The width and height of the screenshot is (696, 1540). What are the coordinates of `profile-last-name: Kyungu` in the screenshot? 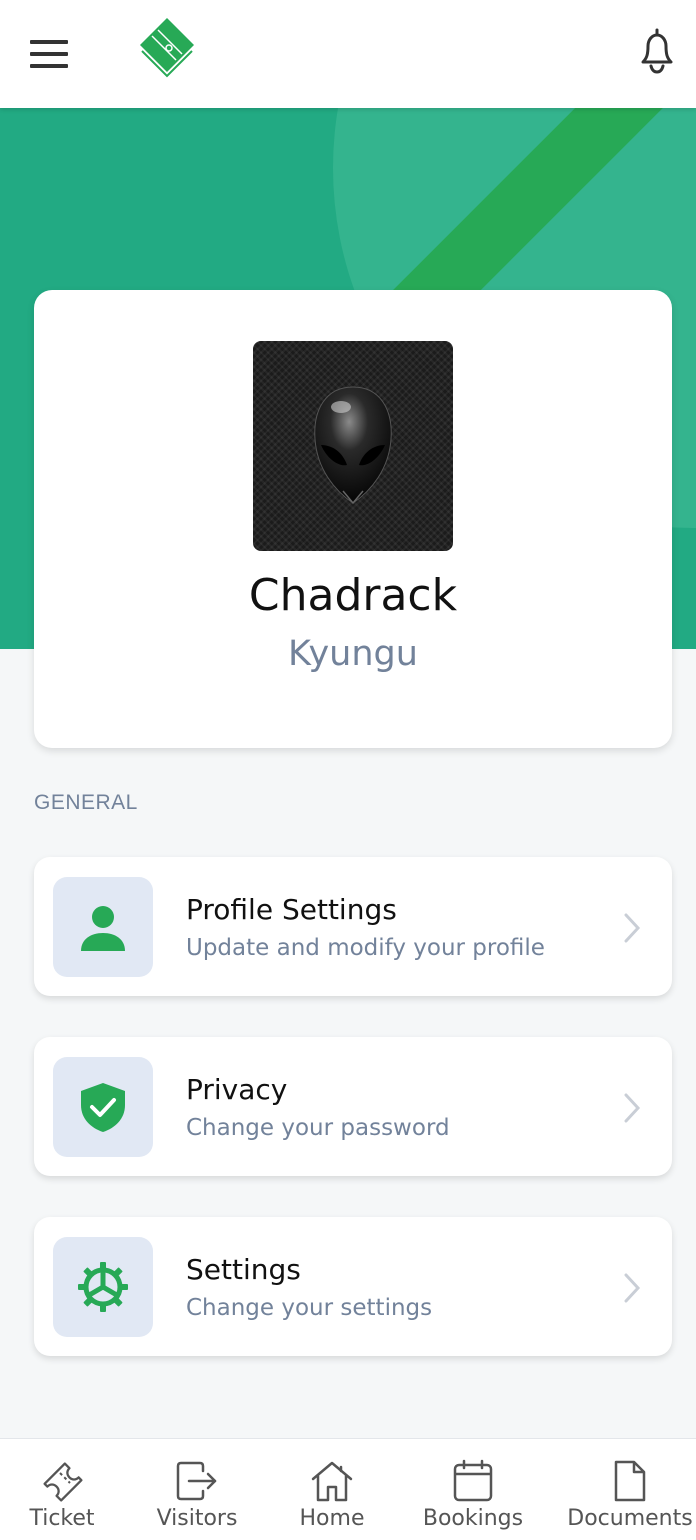 It's located at (353, 654).